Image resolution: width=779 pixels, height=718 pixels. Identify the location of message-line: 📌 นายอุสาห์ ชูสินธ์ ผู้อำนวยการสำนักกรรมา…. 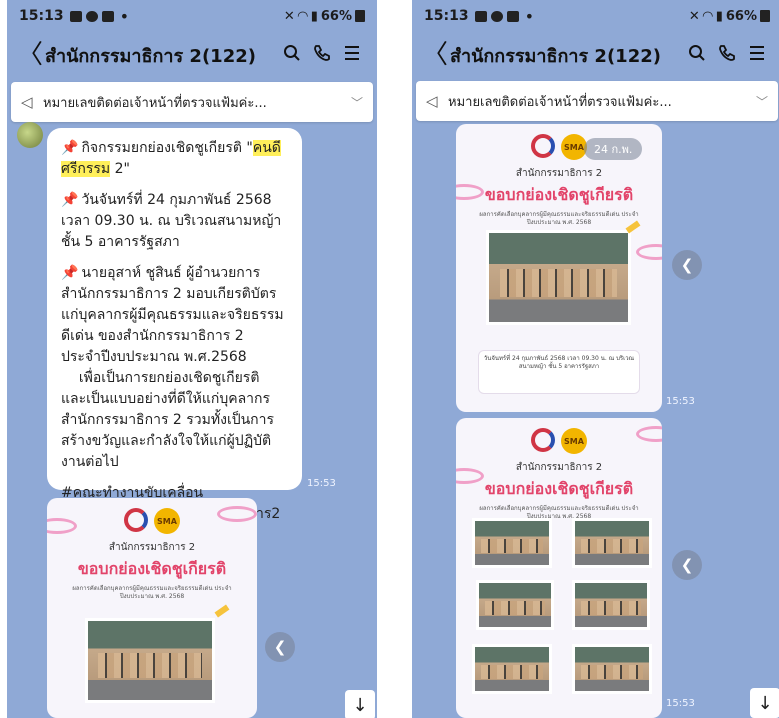
(172, 367).